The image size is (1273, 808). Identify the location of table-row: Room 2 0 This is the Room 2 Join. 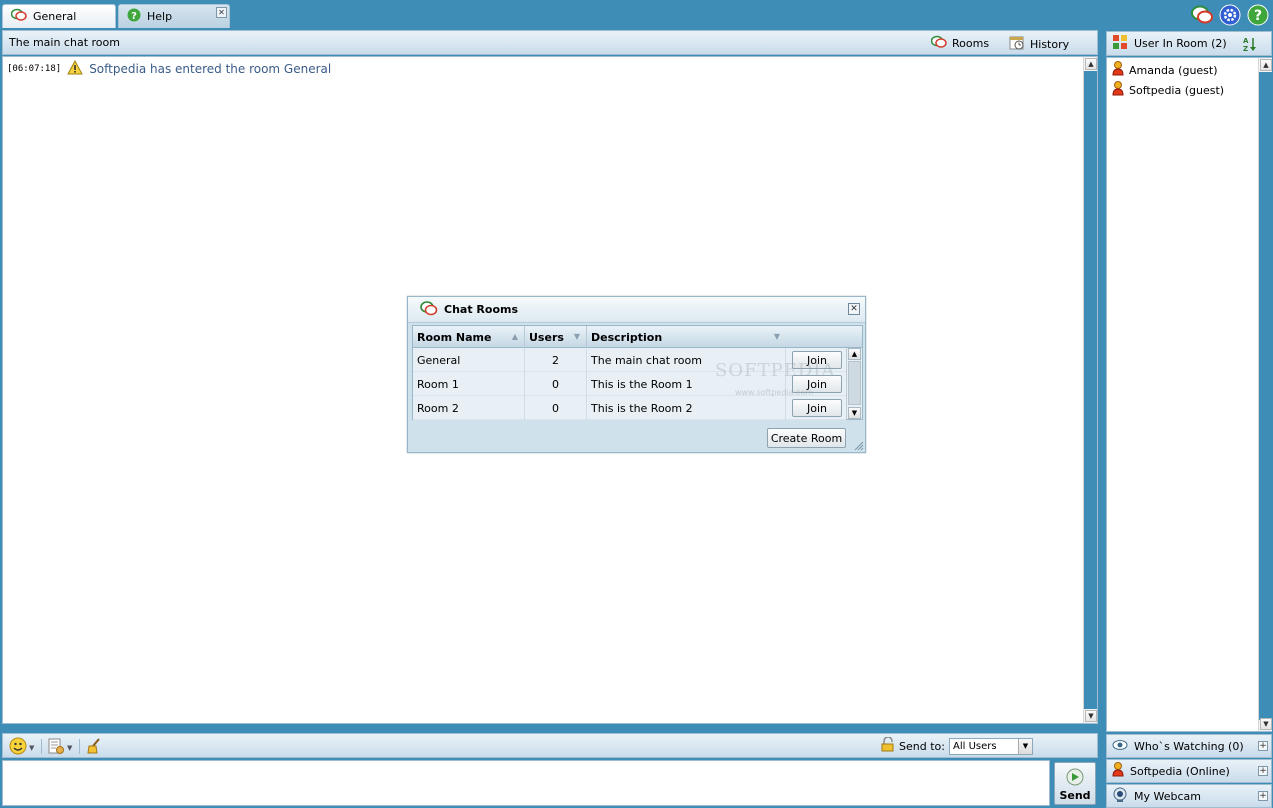
(629, 408).